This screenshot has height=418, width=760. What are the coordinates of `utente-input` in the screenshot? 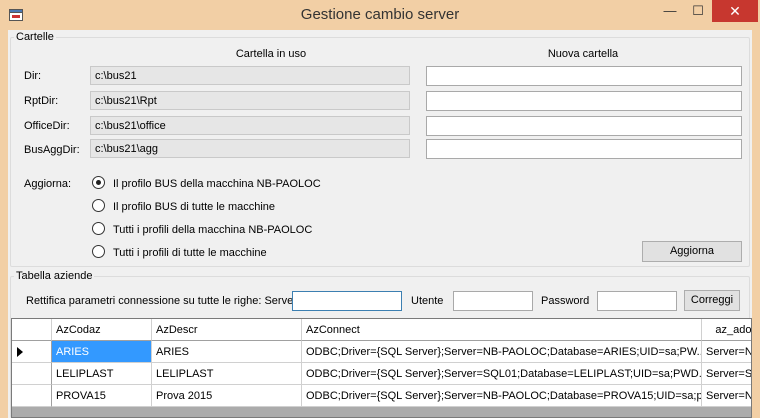 It's located at (493, 301).